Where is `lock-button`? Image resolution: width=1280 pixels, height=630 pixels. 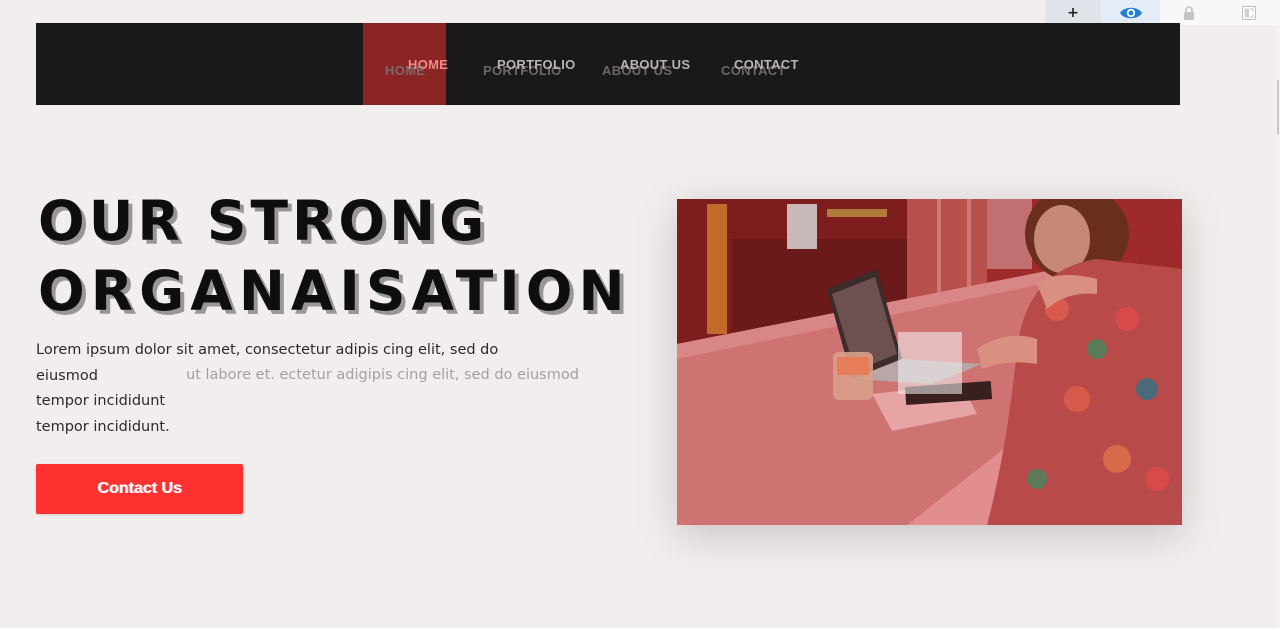
lock-button is located at coordinates (1189, 12).